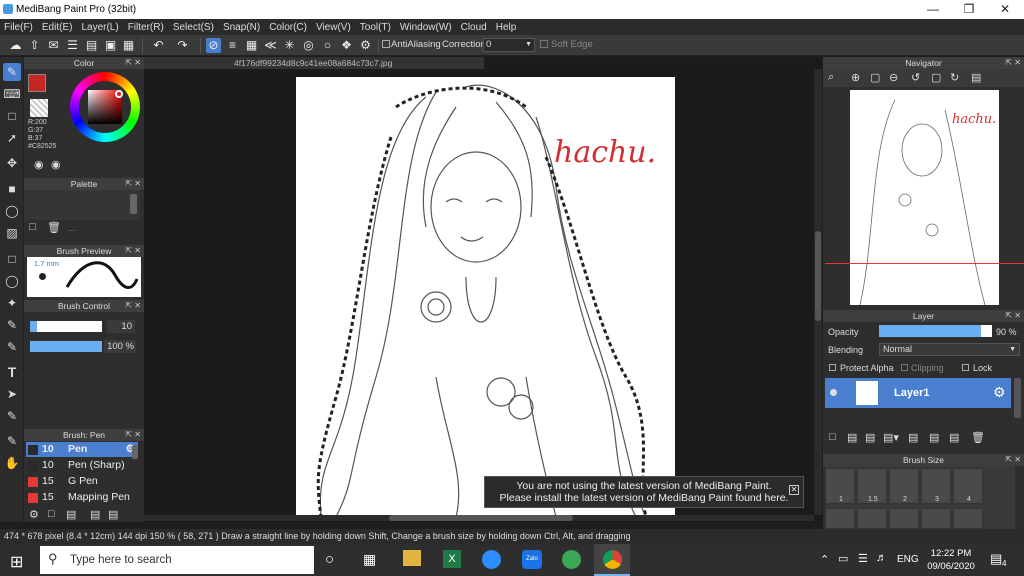  I want to click on brush-folder-icon: ▤, so click(113, 514).